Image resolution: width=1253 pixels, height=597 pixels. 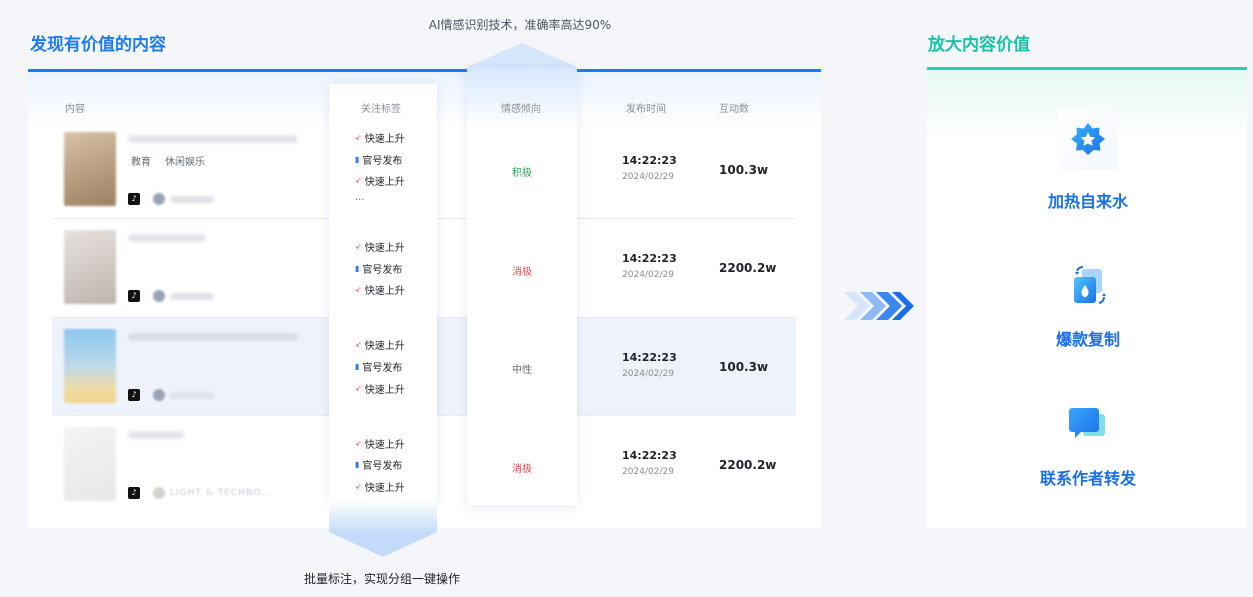 I want to click on discover-section-title: 发现有价值的内容, so click(x=98, y=45).